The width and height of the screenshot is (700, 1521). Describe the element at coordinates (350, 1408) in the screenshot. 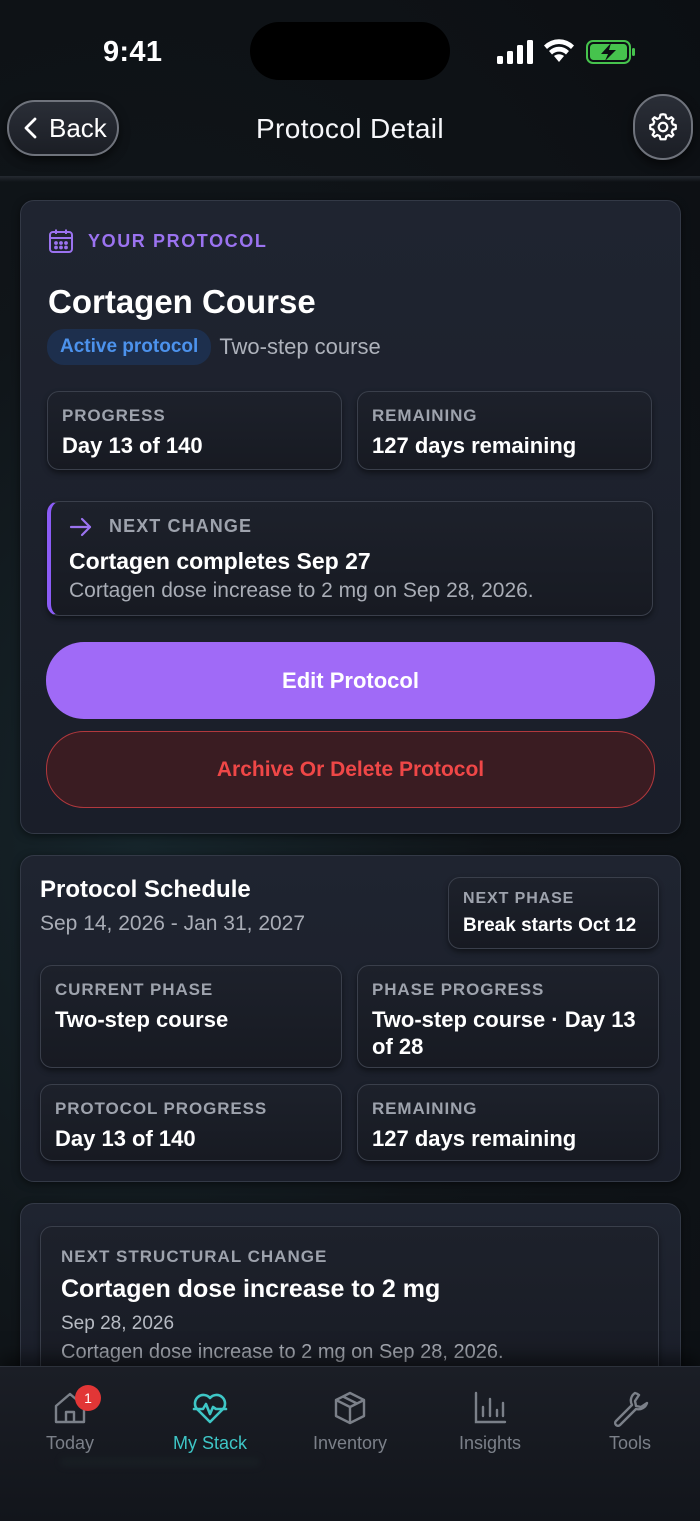

I see `box-icon` at that location.